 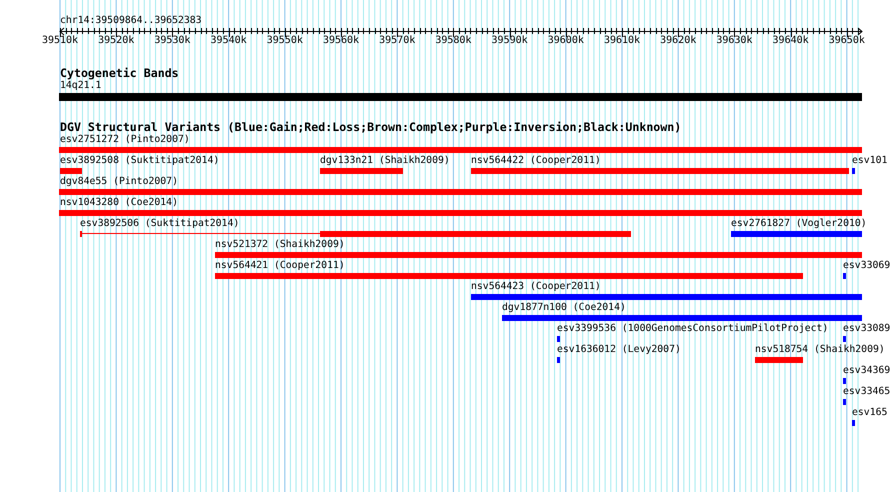 What do you see at coordinates (866, 371) in the screenshot?
I see `variant-label: esv34369` at bounding box center [866, 371].